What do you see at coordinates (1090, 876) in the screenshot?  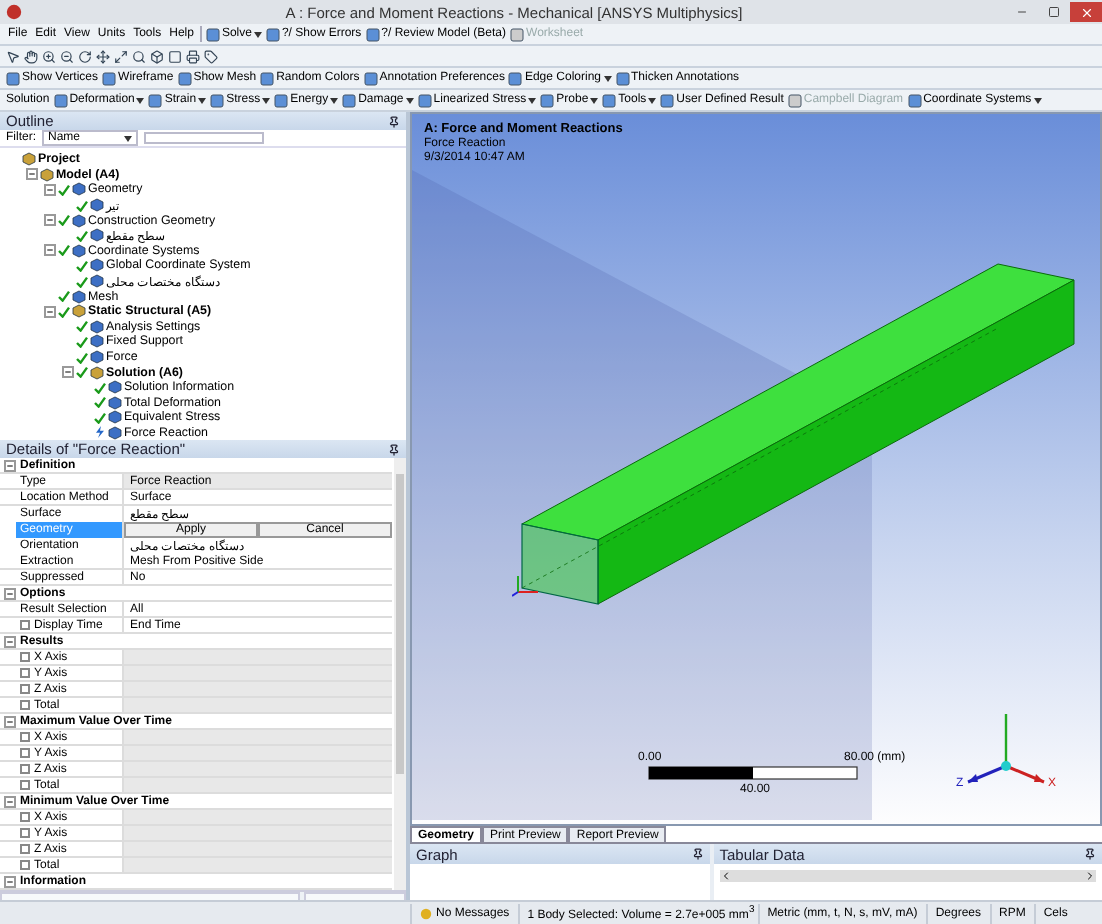 I see `scroll-right-icon` at bounding box center [1090, 876].